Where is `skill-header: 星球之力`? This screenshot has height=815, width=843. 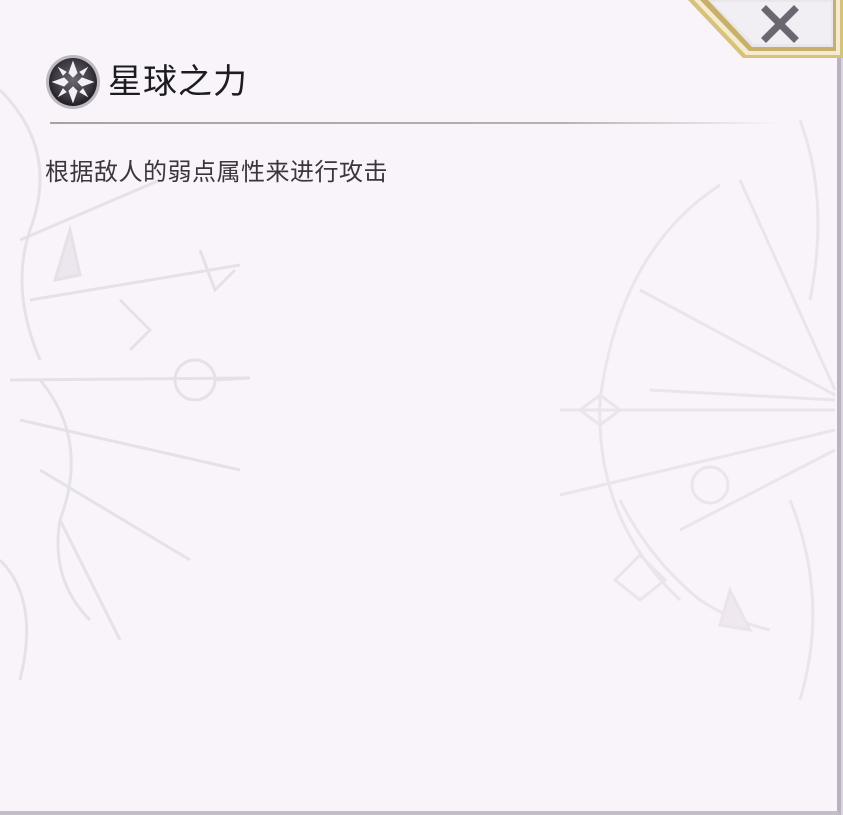 skill-header: 星球之力 is located at coordinates (146, 82).